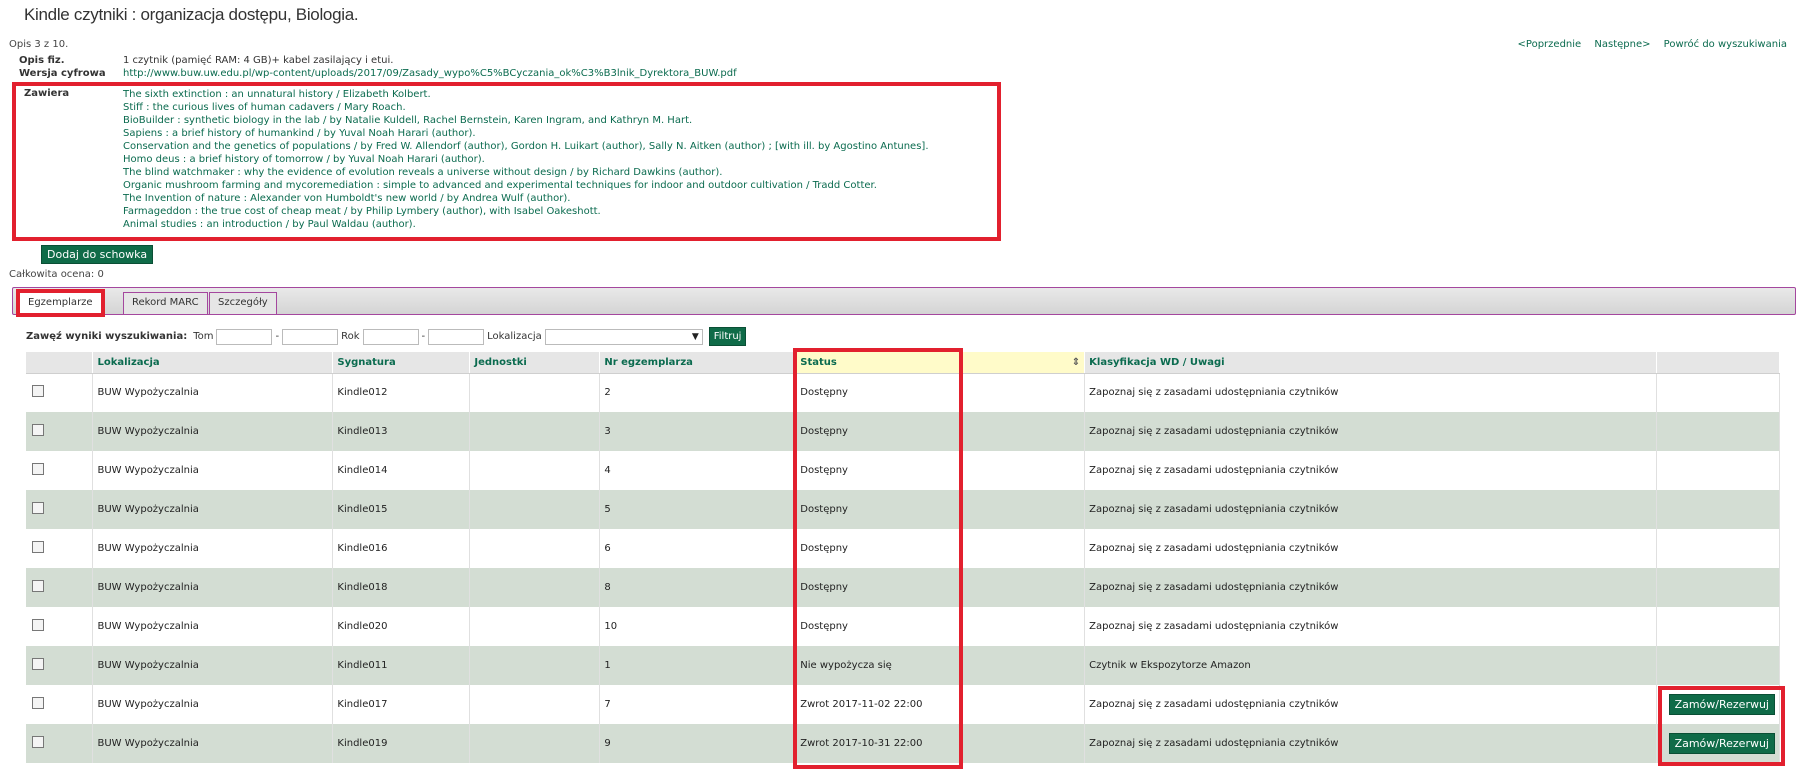 The image size is (1799, 773). Describe the element at coordinates (401, 626) in the screenshot. I see `cell-sygnatura: Kindle020` at that location.